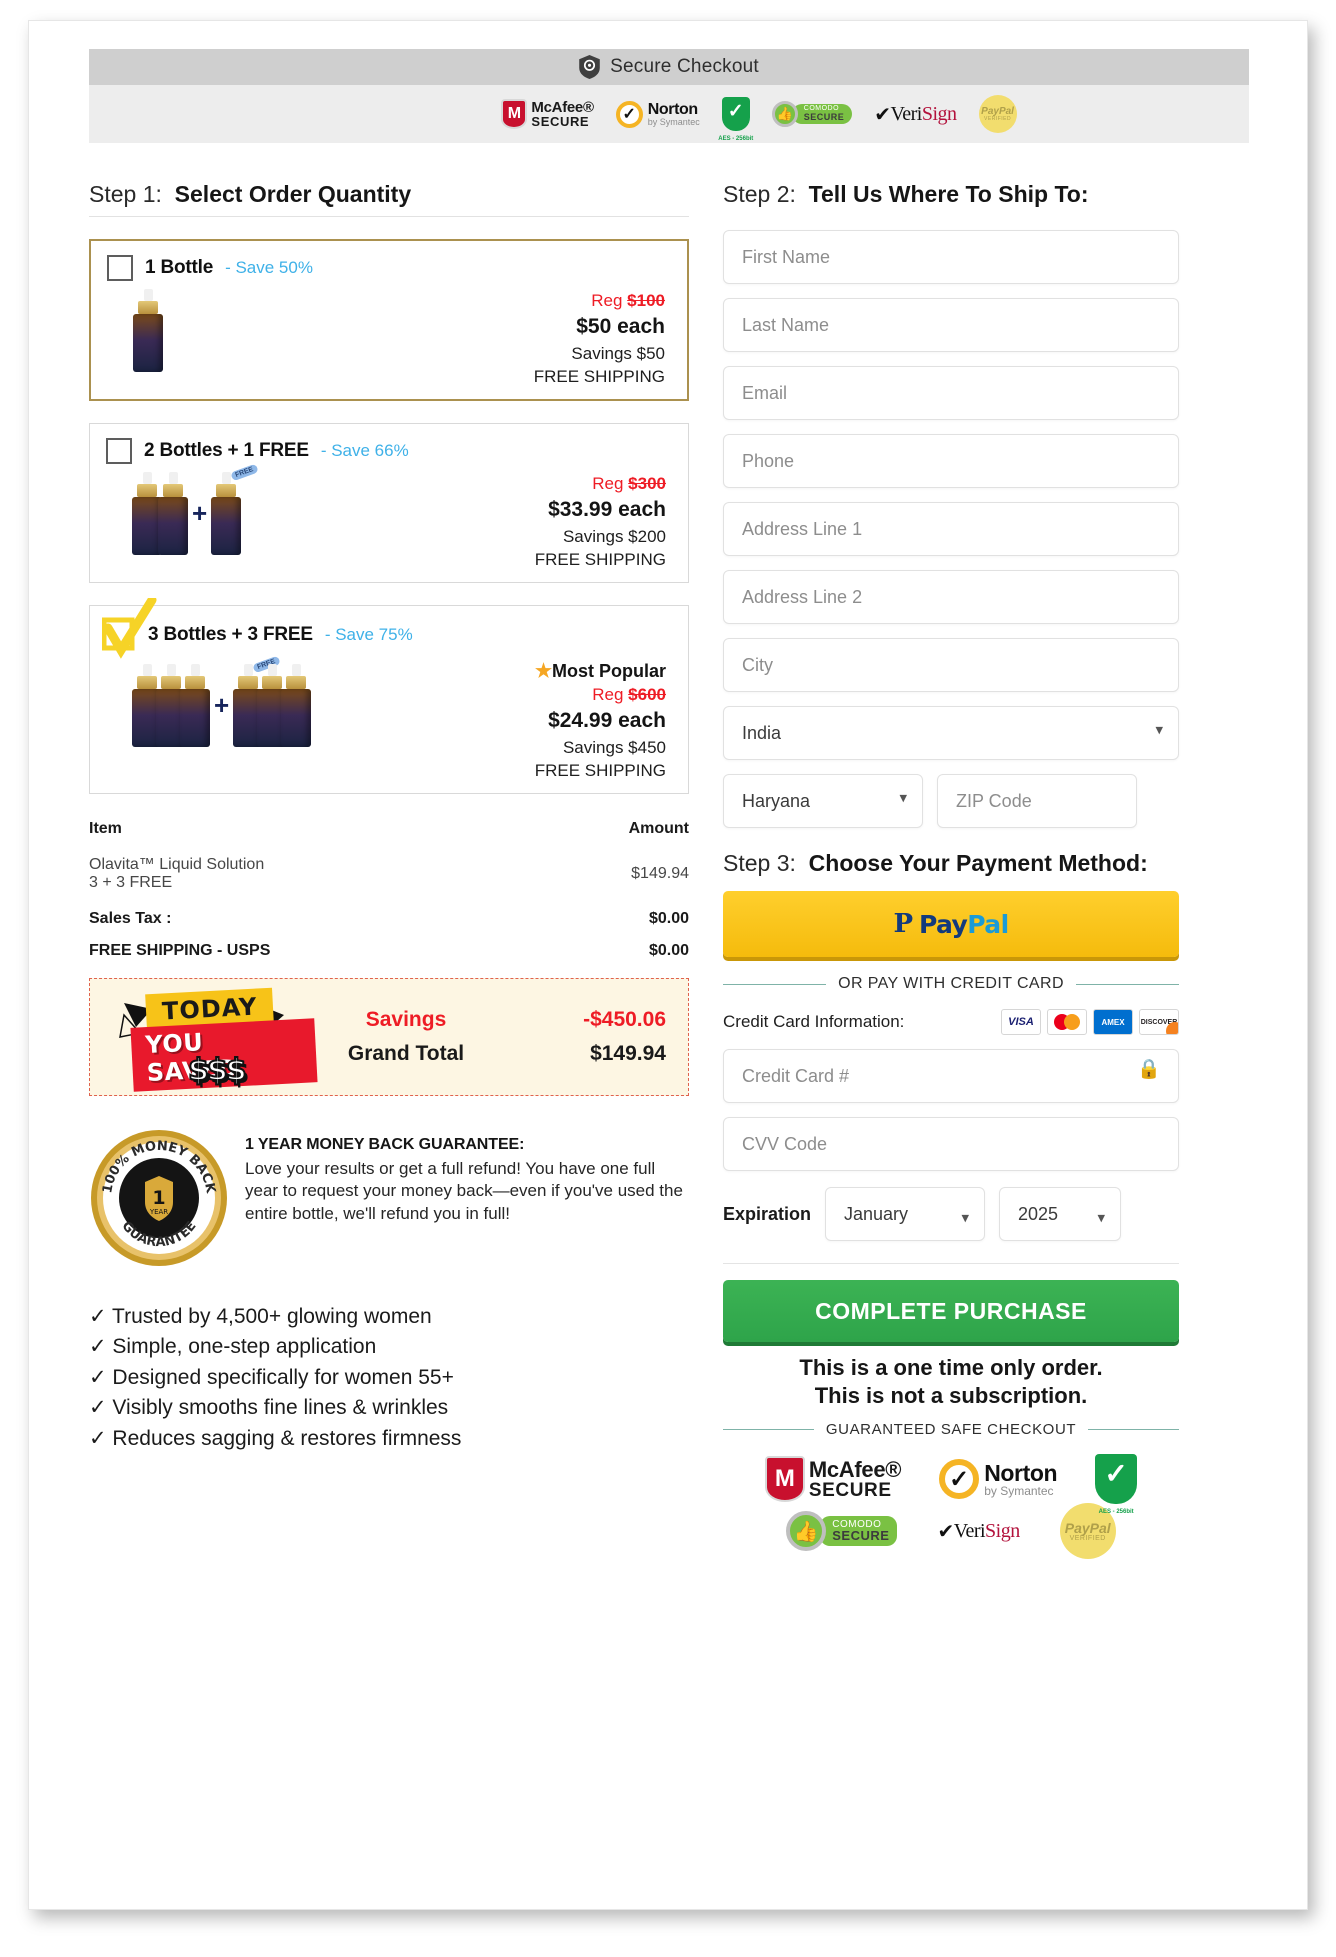 The width and height of the screenshot is (1336, 1957). I want to click on divider-line-right, so click(1134, 1429).